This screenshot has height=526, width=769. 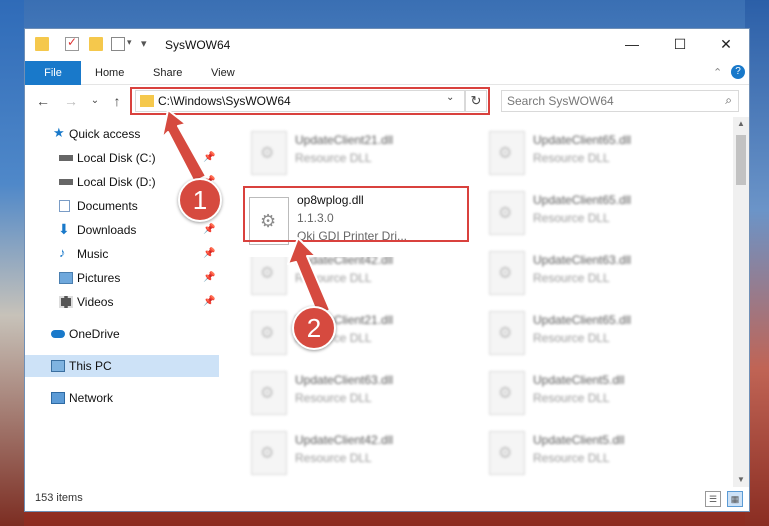 I want to click on file-name: UpdateClient63.dll, so click(x=344, y=380).